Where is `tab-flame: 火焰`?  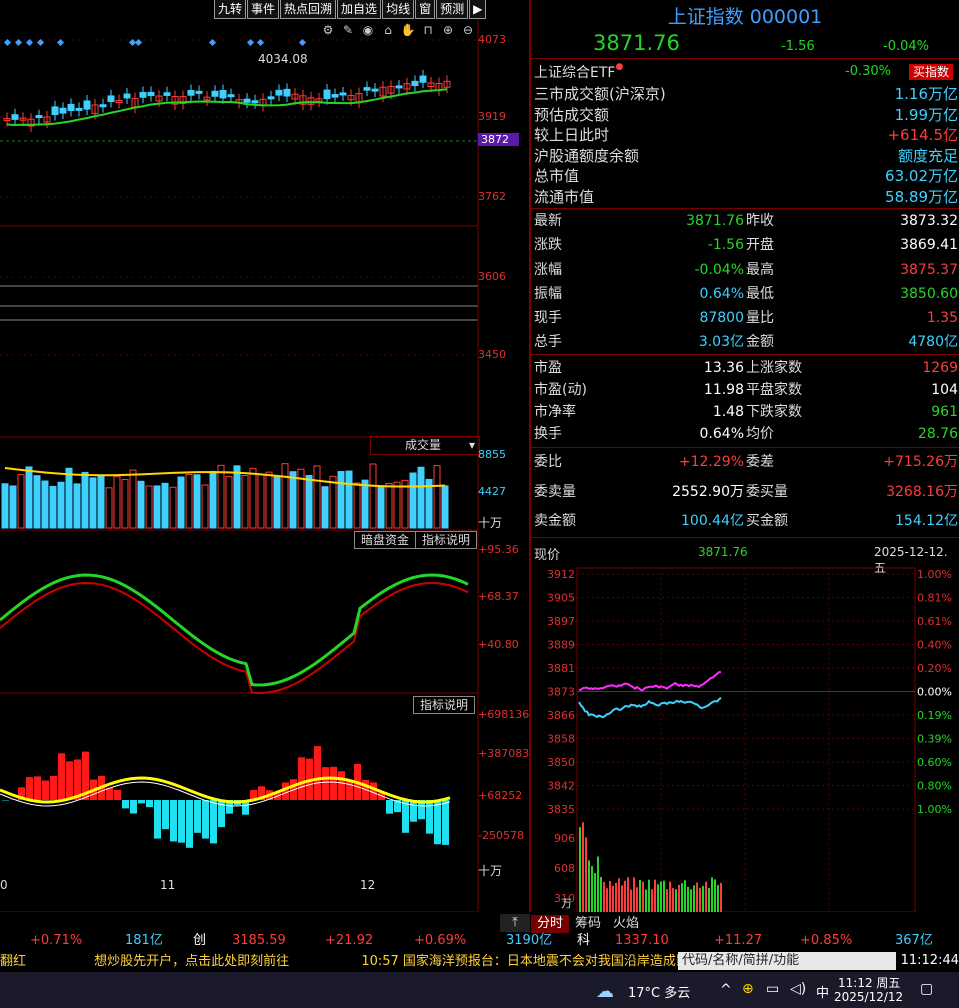 tab-flame: 火焰 is located at coordinates (626, 924).